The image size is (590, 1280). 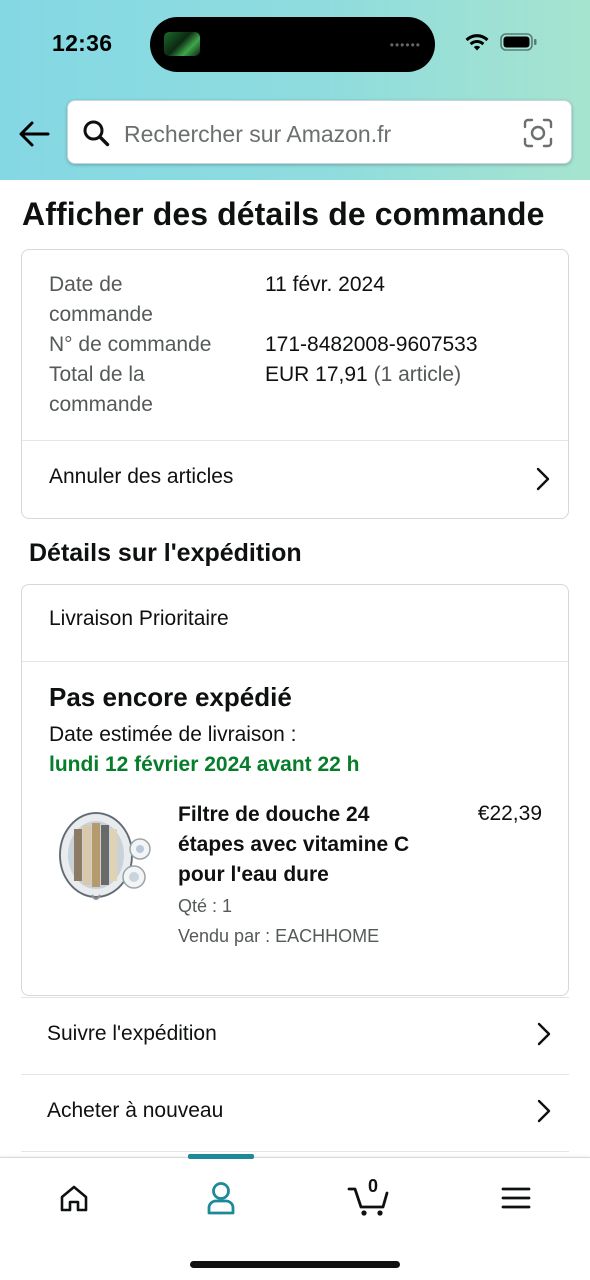 What do you see at coordinates (405, 45) in the screenshot?
I see `audio-wave-icon: ••••••` at bounding box center [405, 45].